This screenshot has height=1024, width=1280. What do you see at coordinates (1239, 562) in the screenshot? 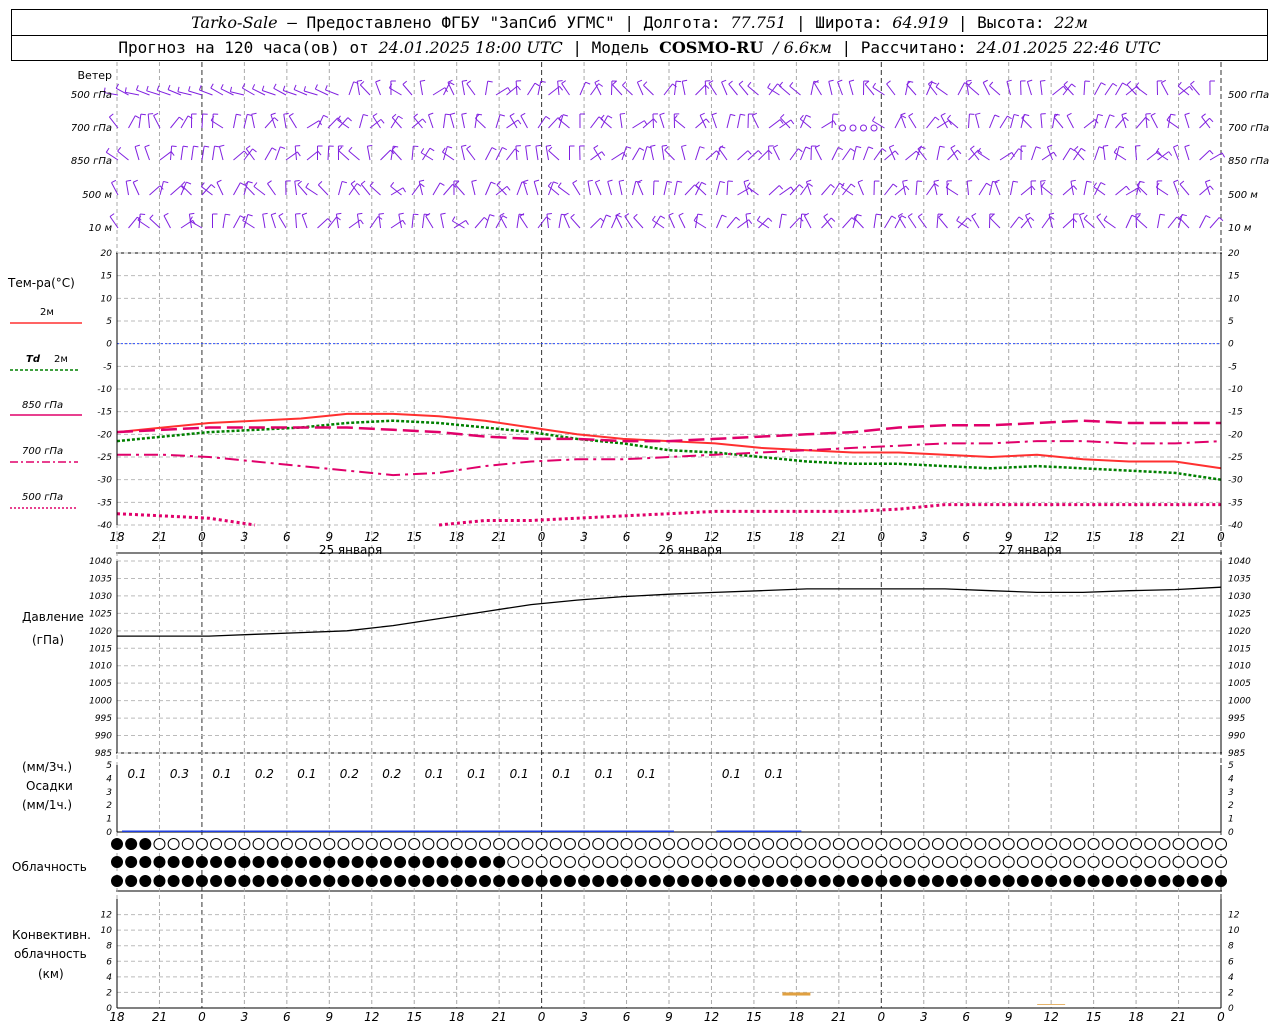
I see `press-ytick-right: 1040` at bounding box center [1239, 562].